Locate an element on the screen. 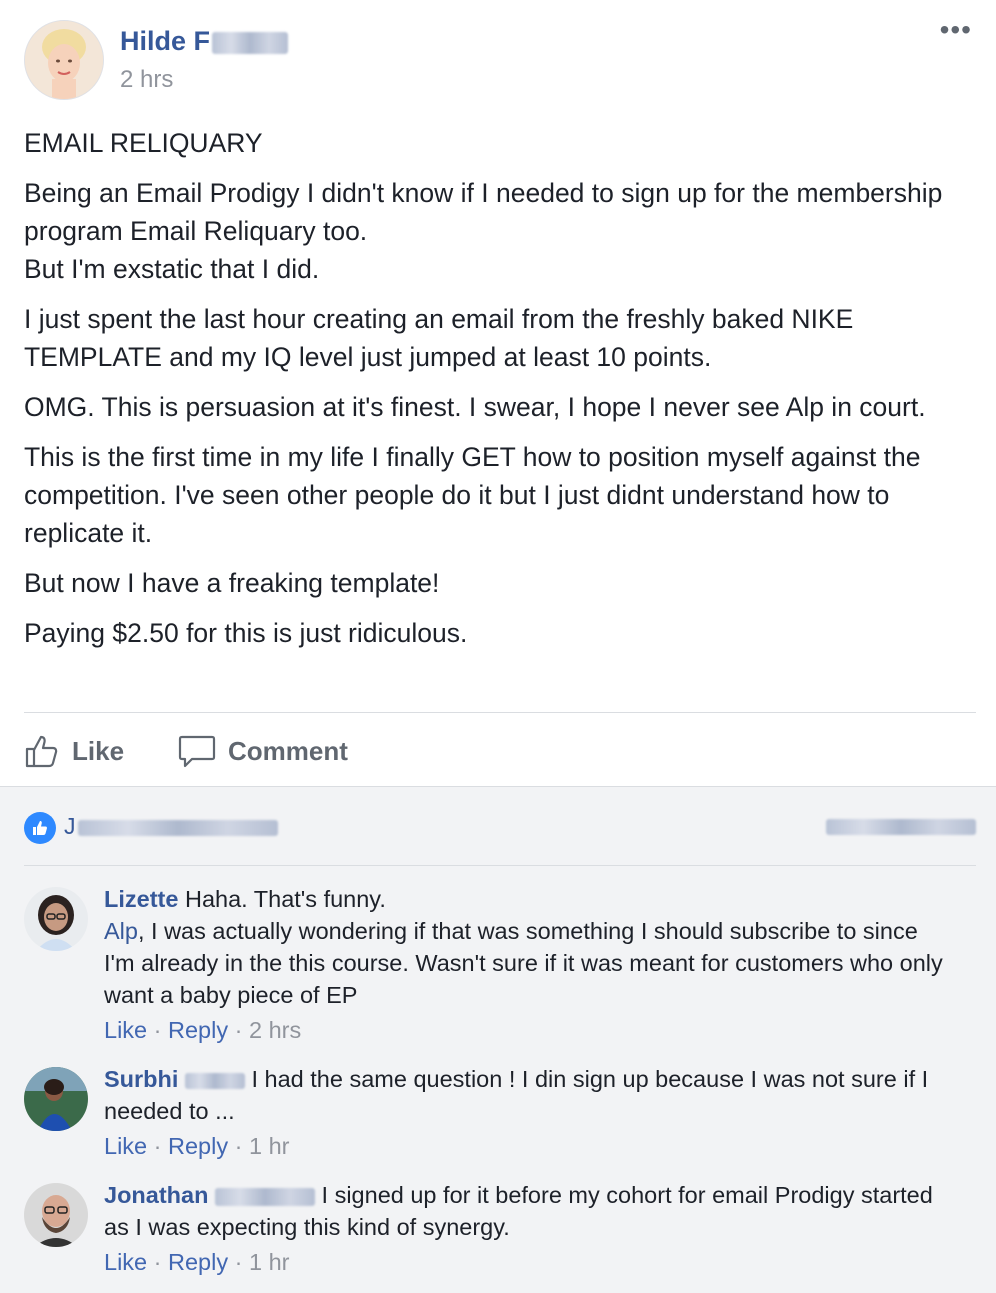 Image resolution: width=996 pixels, height=1293 pixels. like-label: Like is located at coordinates (98, 750).